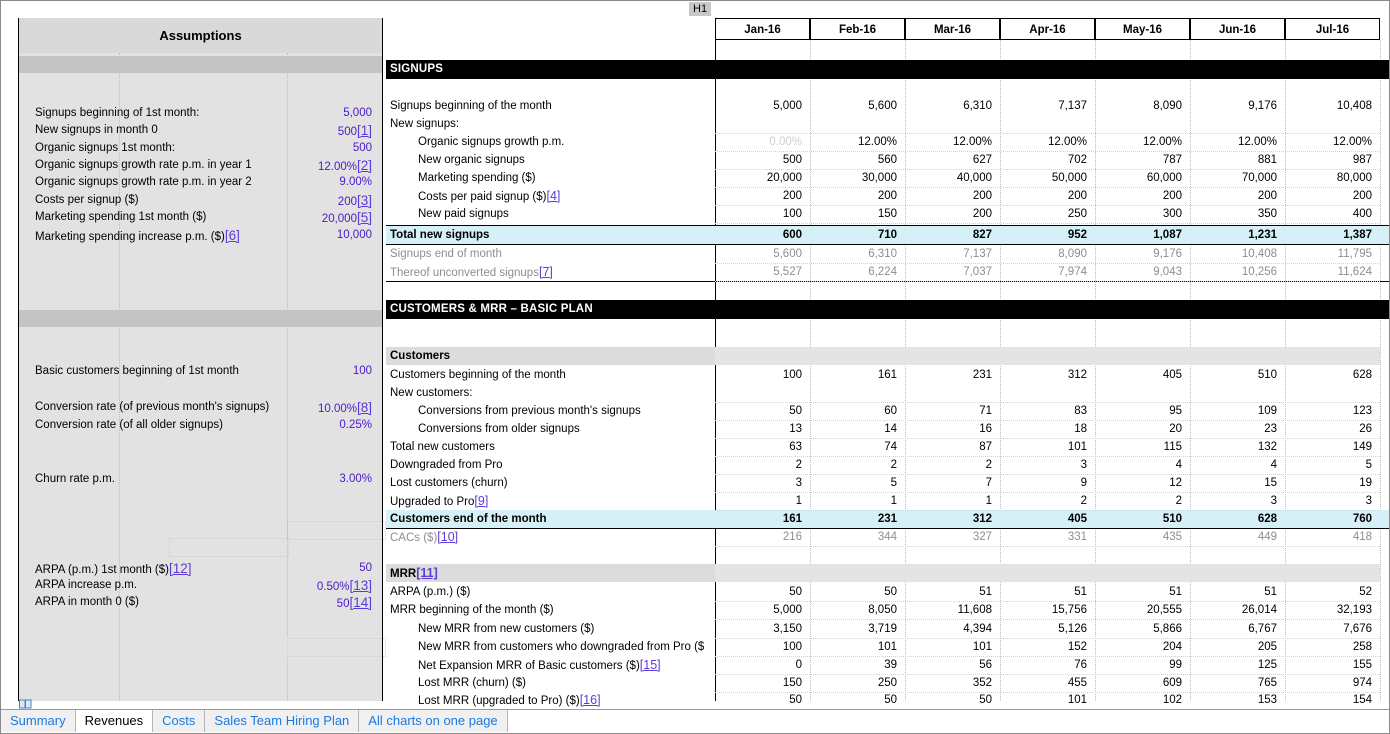  I want to click on table-cell: 7,037, so click(952, 272).